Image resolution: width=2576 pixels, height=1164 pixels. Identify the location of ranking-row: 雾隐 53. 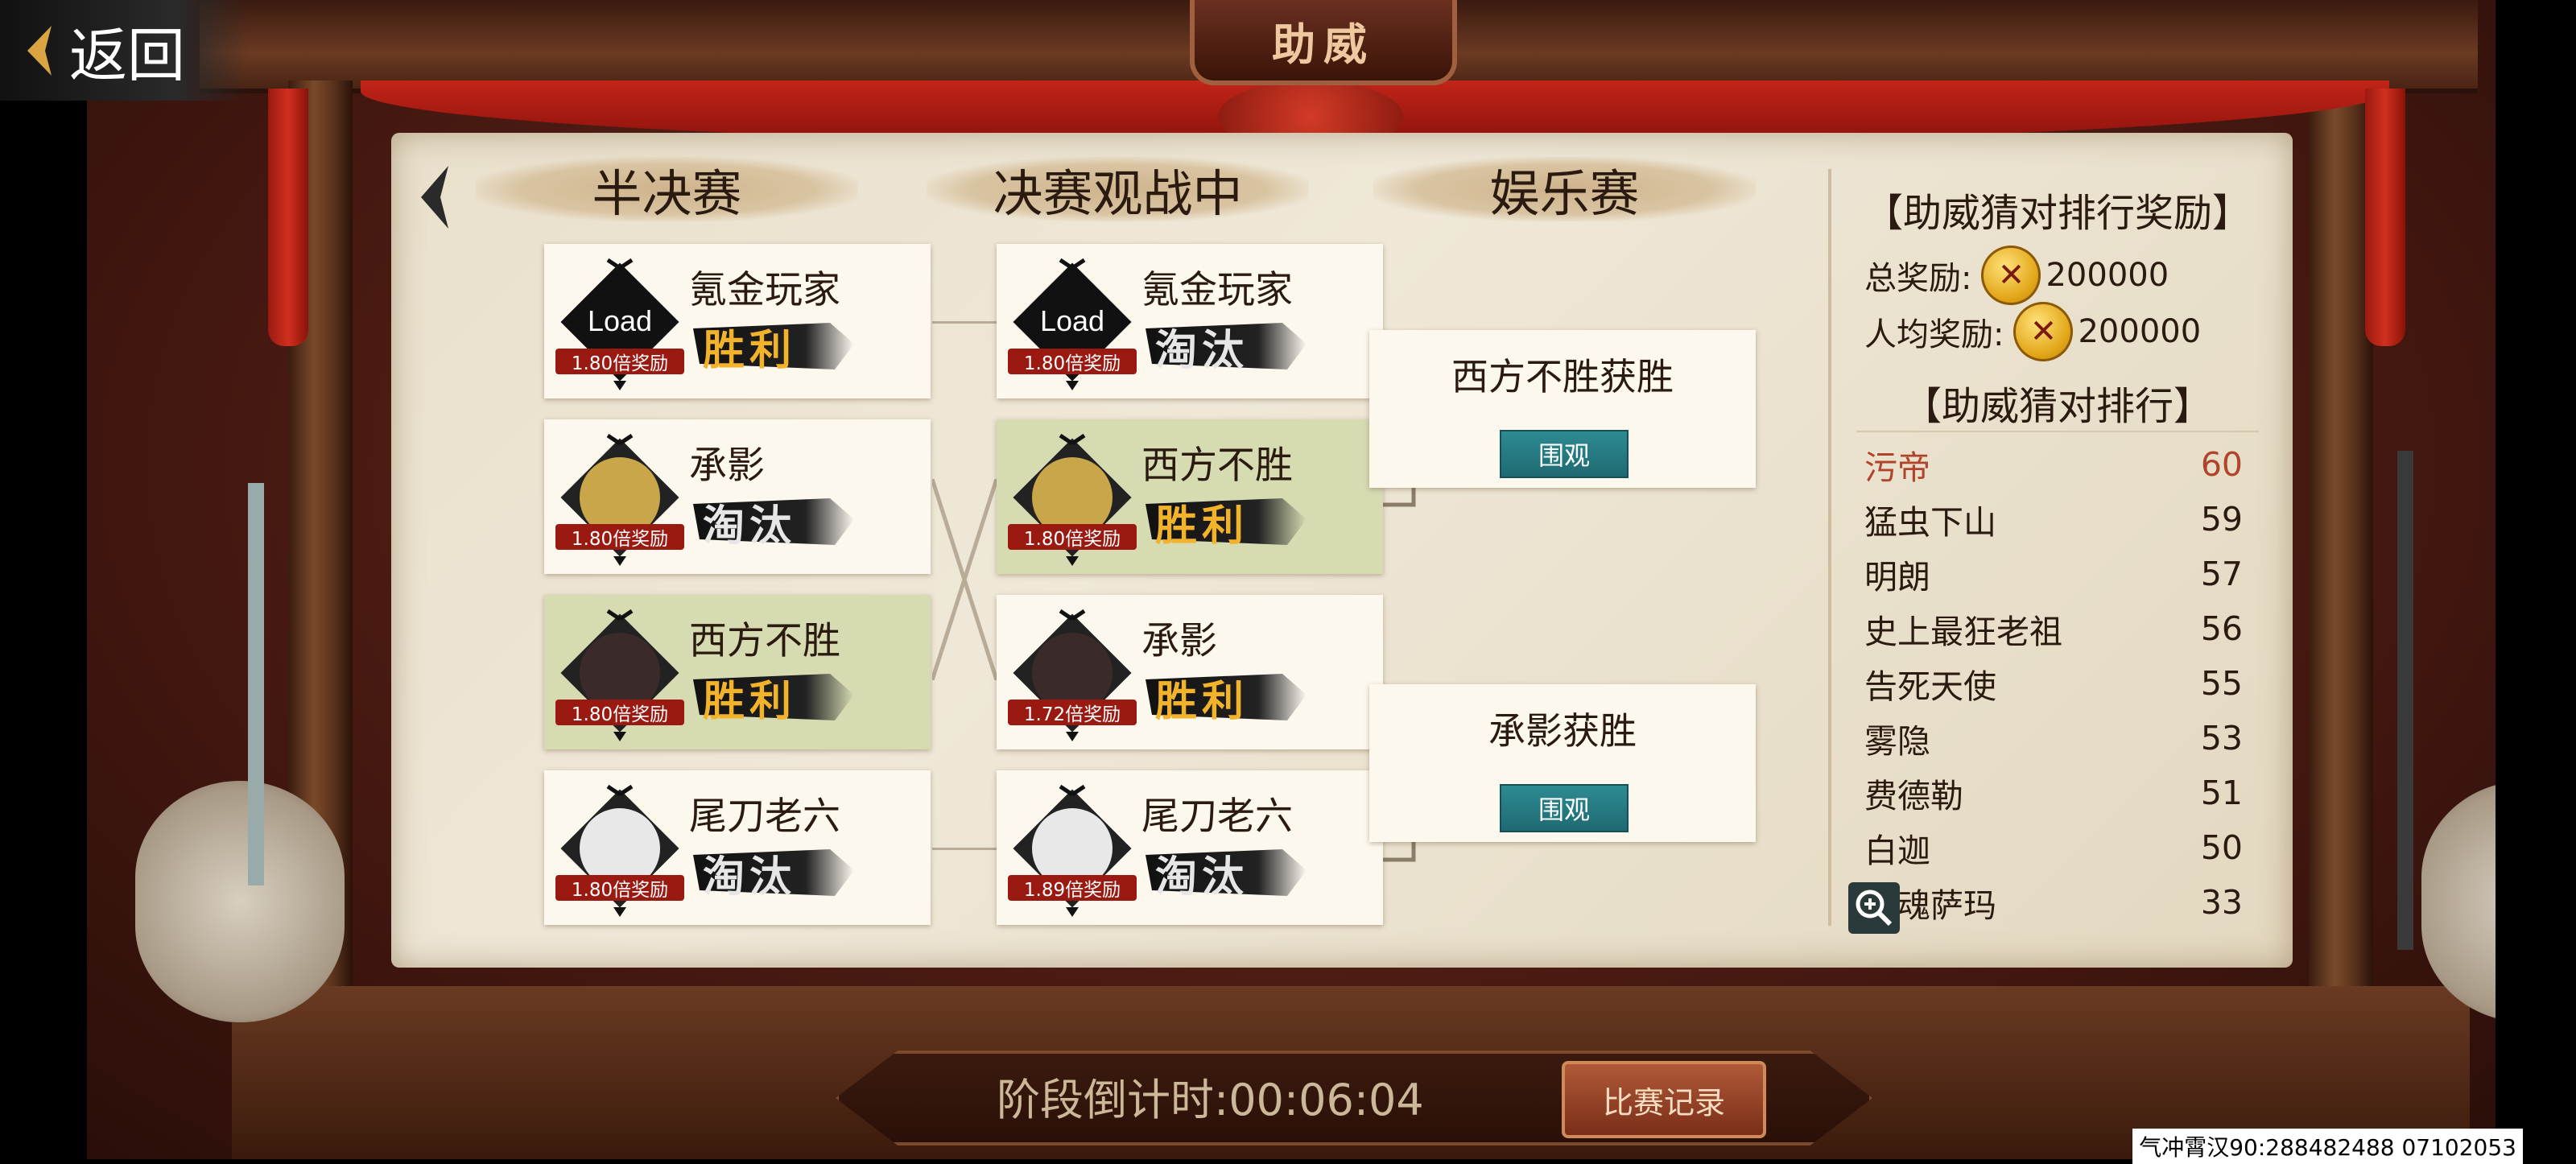
(2053, 738).